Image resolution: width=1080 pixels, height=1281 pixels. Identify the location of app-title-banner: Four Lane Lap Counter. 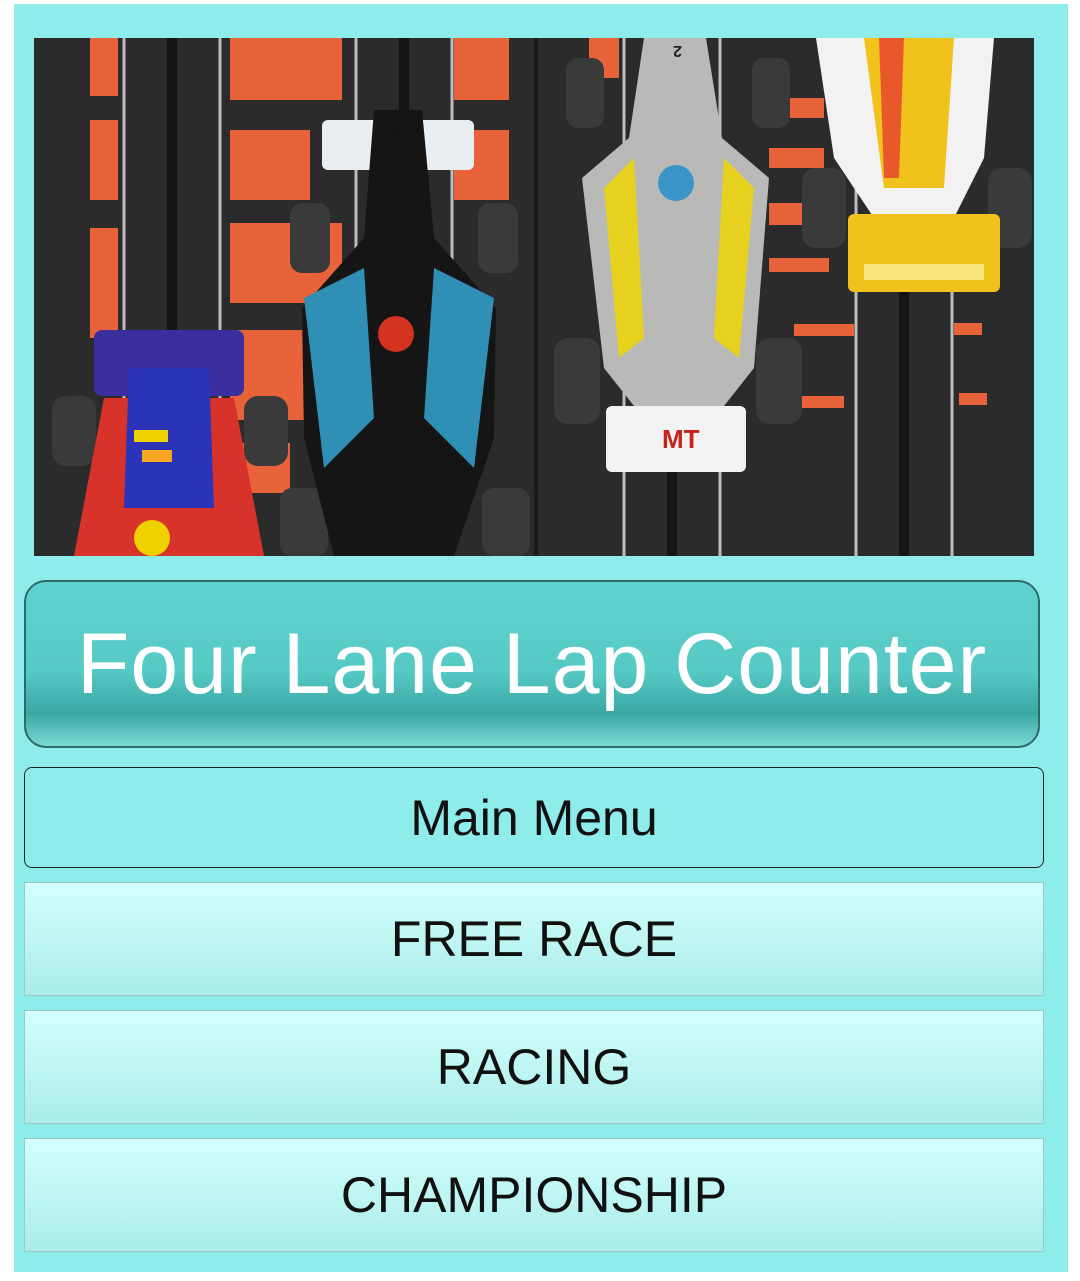
(532, 664).